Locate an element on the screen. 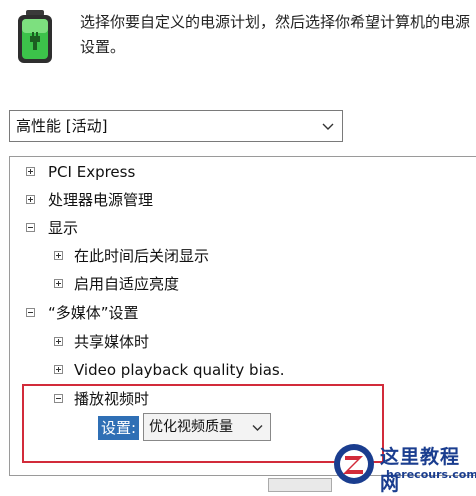 The width and height of the screenshot is (476, 496). tree-item-pci-express: PCI Express is located at coordinates (240, 172).